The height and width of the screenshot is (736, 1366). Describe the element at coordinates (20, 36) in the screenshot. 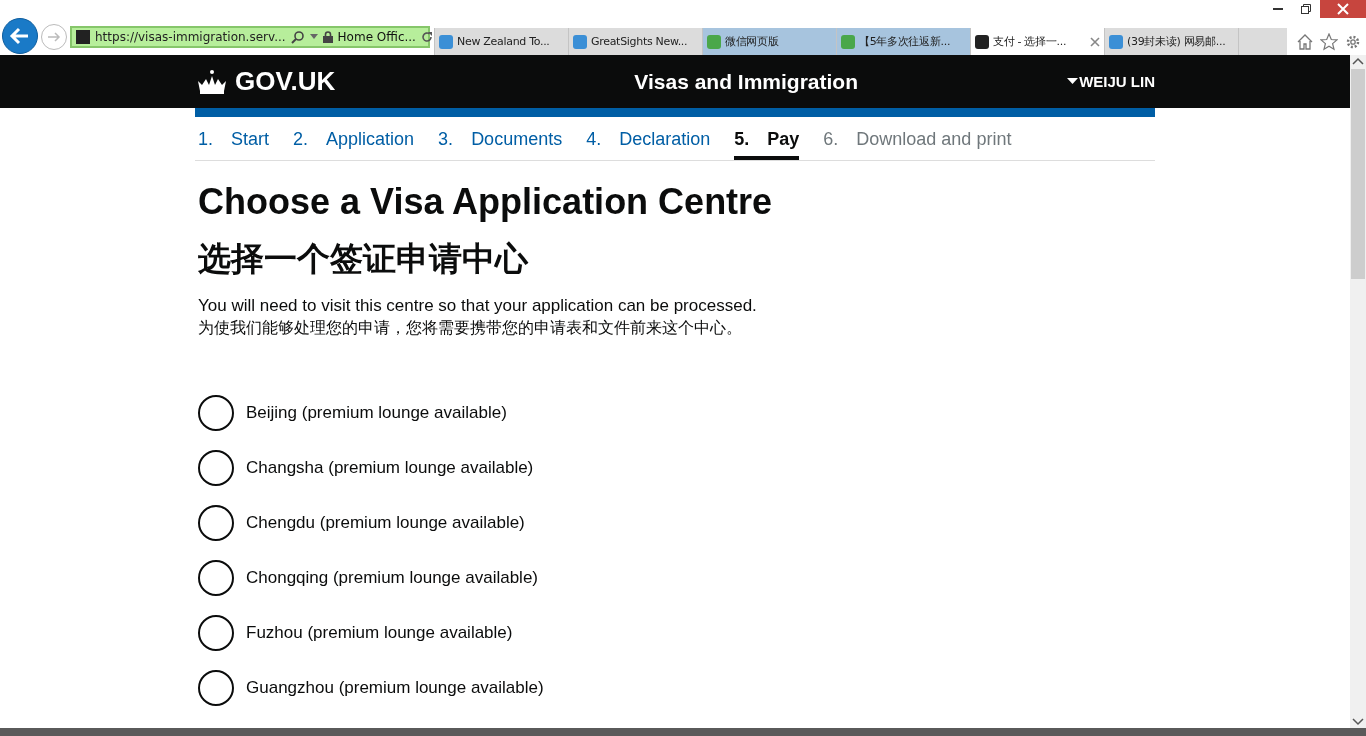

I see `back-button` at that location.